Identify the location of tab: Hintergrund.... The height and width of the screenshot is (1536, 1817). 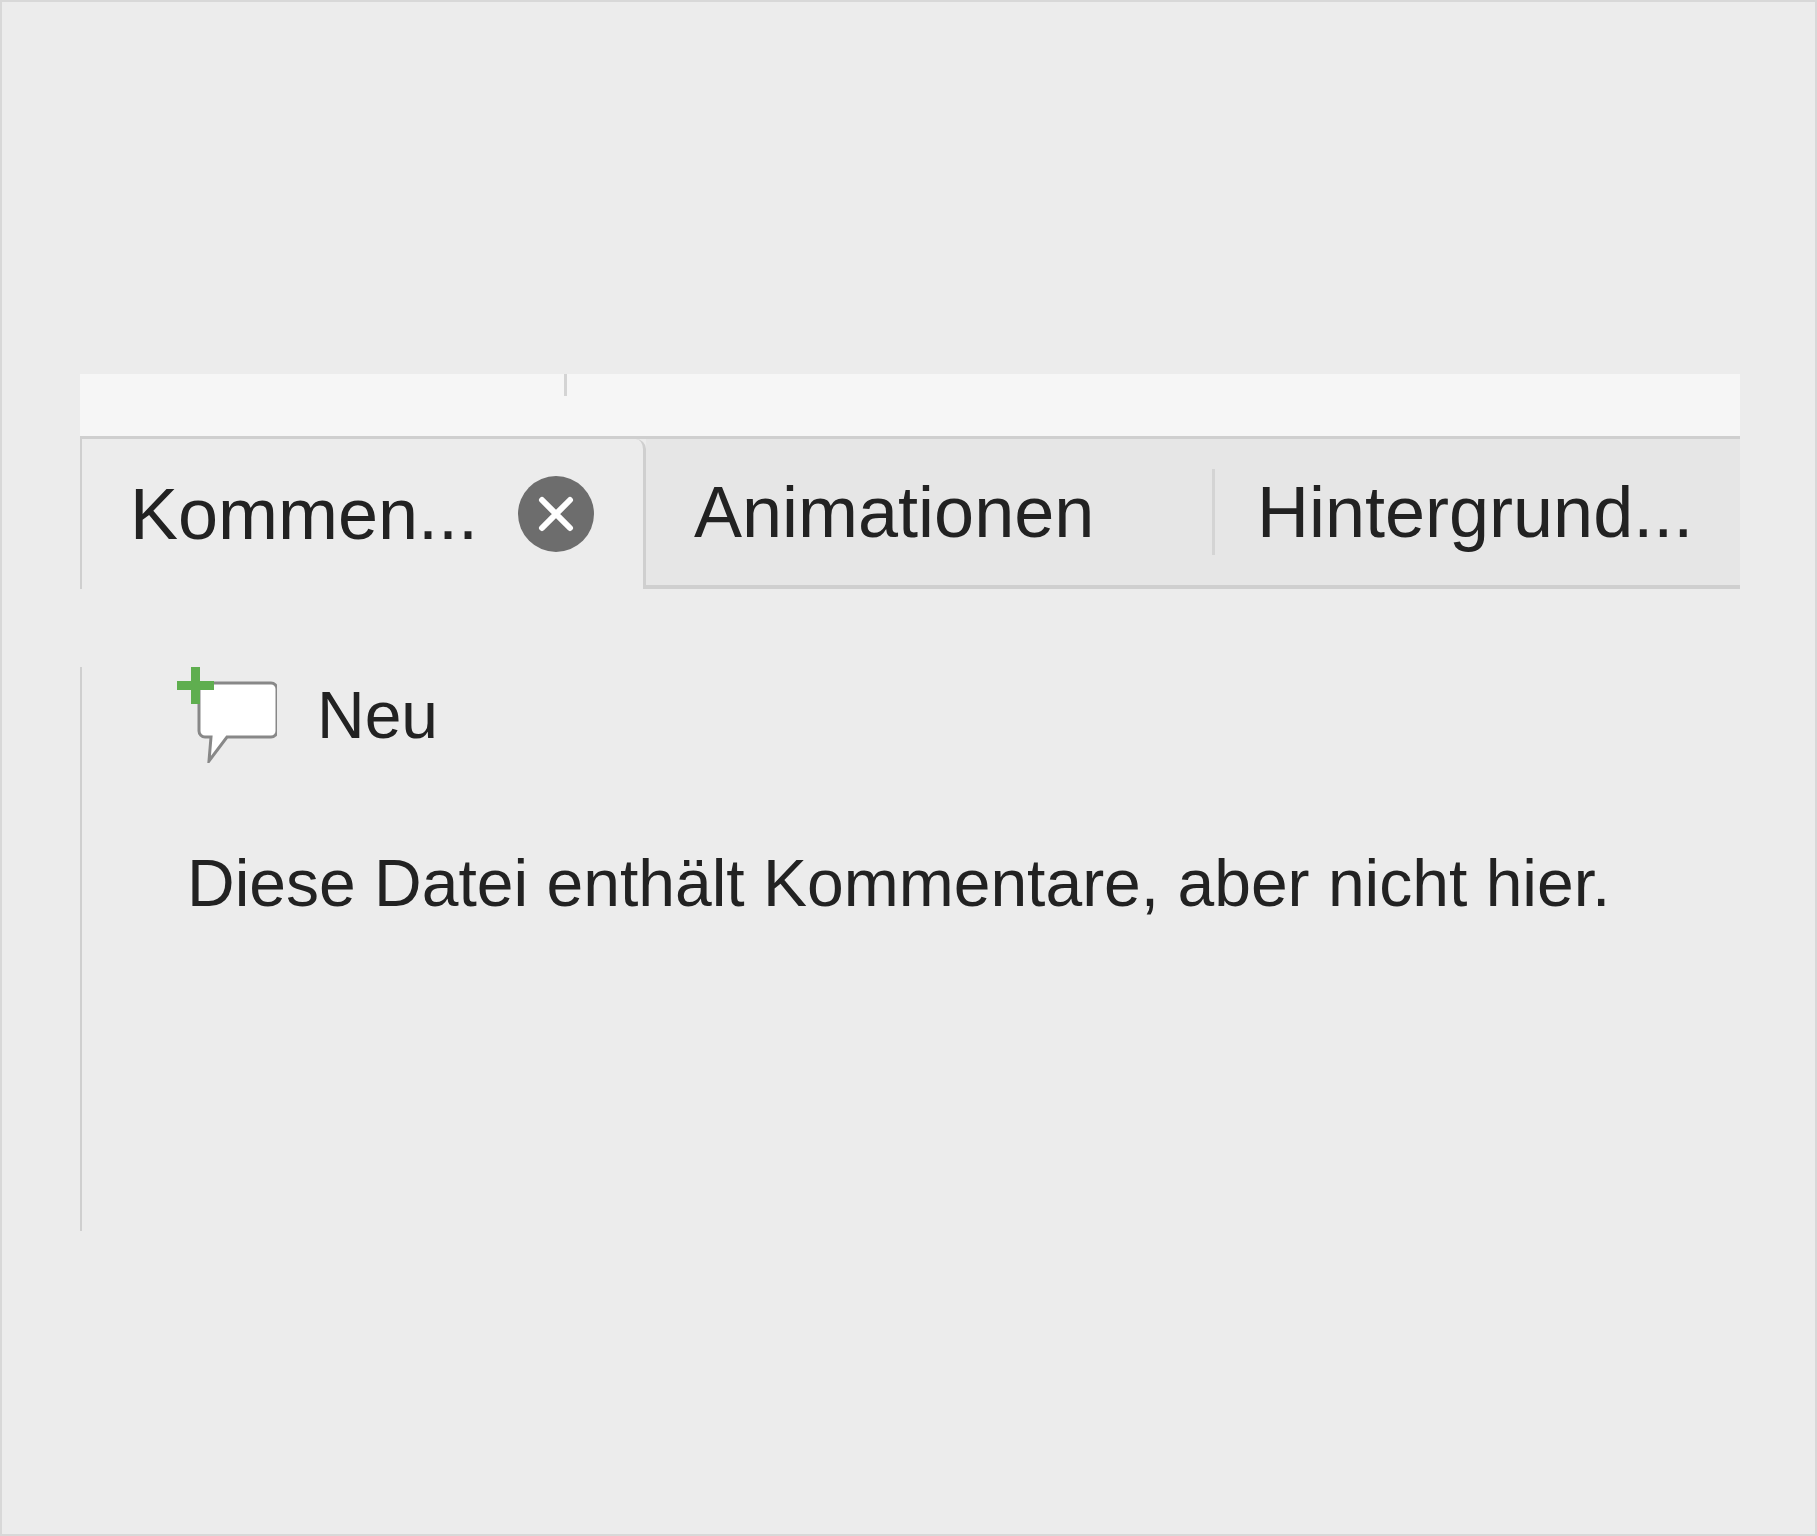
(1477, 514).